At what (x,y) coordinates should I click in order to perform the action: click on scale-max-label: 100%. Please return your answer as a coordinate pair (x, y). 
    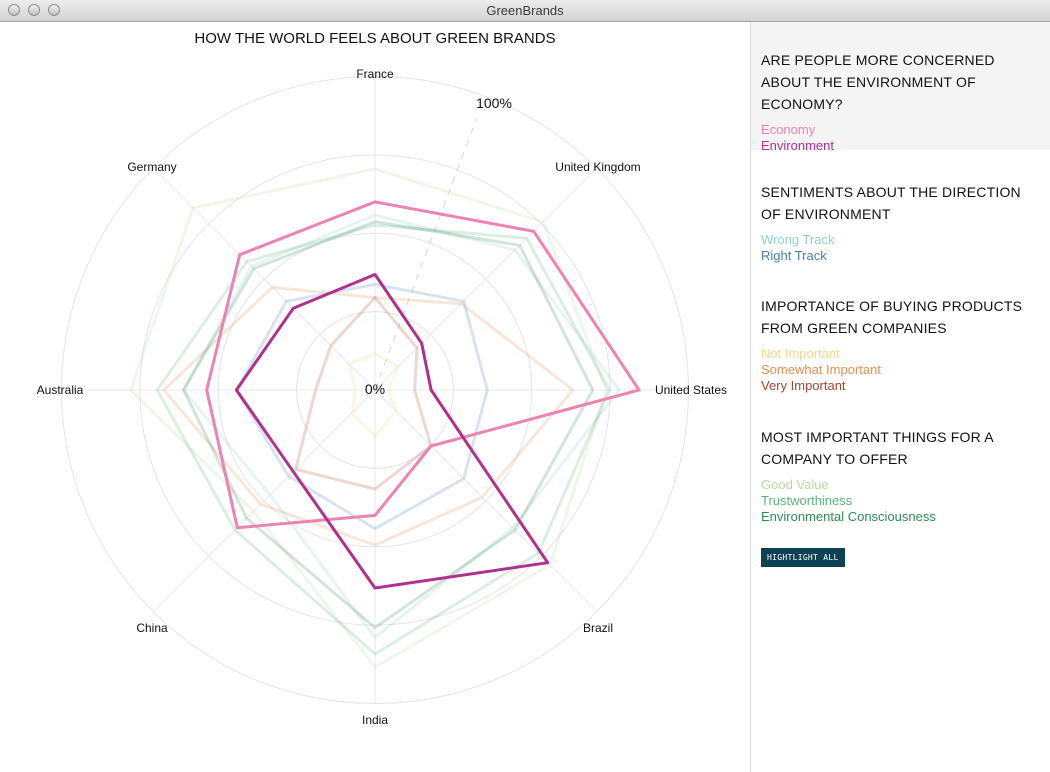
    Looking at the image, I should click on (494, 103).